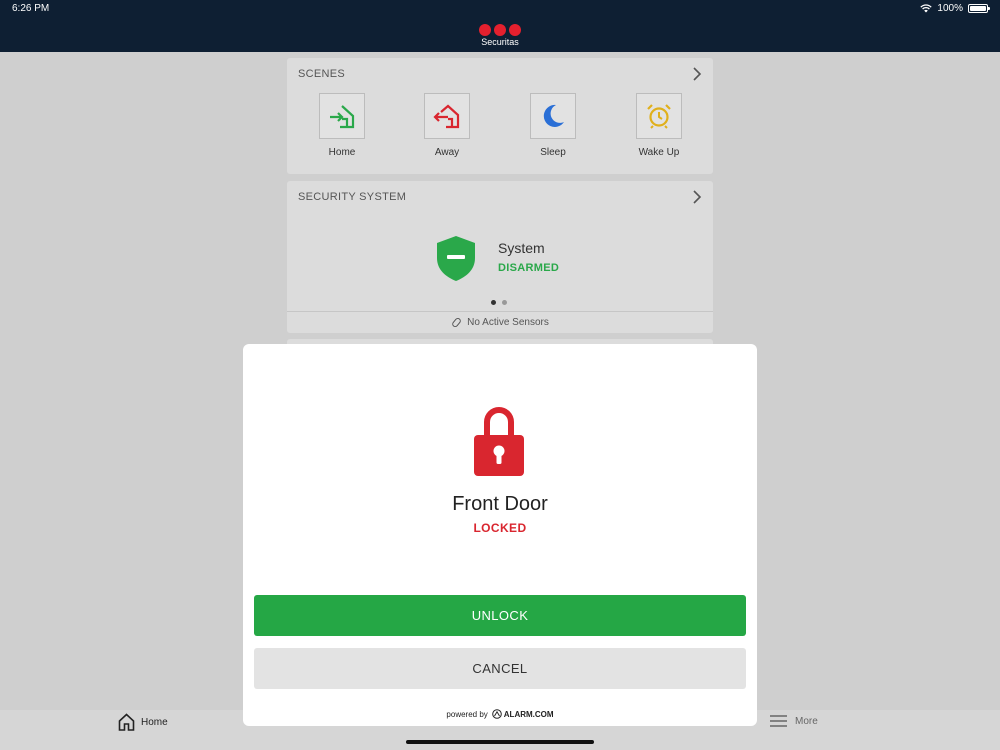  Describe the element at coordinates (529, 268) in the screenshot. I see `system-state: DISARMED` at that location.